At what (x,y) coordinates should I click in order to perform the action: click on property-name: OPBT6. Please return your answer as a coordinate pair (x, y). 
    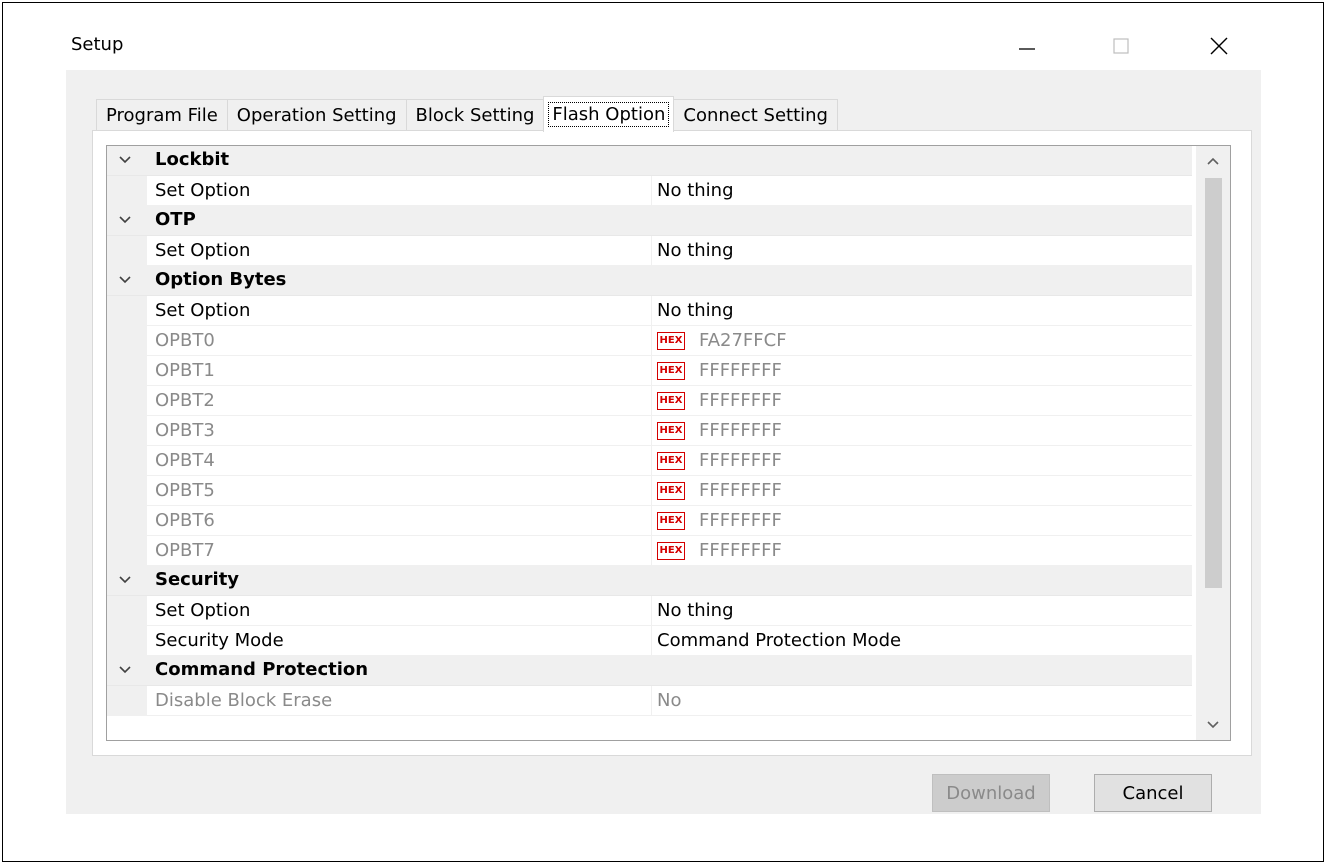
    Looking at the image, I should click on (185, 520).